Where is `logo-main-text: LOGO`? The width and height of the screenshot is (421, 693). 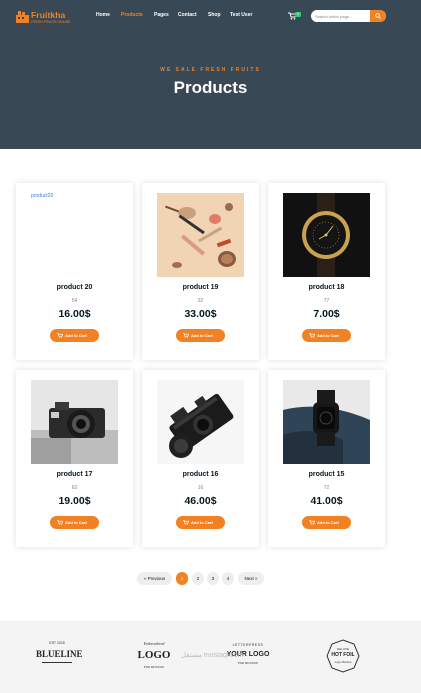 logo-main-text: LOGO is located at coordinates (154, 655).